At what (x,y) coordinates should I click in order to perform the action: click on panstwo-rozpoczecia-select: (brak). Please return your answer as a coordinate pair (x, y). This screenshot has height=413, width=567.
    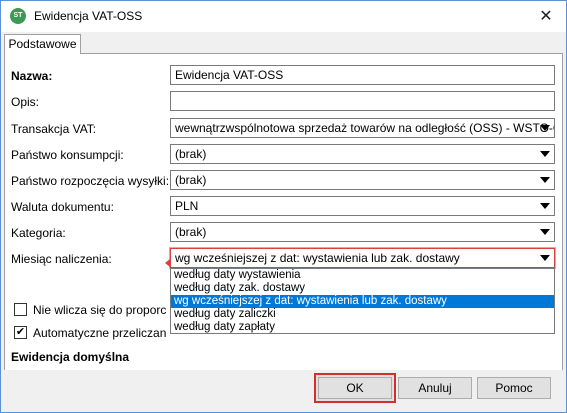
    Looking at the image, I should click on (362, 180).